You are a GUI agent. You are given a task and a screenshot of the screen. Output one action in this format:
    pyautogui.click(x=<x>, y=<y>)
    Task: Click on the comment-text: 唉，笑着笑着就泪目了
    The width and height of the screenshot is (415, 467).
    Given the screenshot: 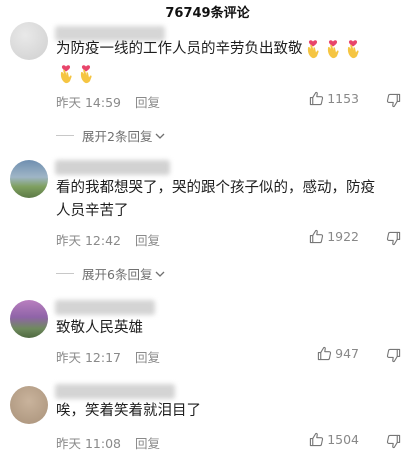 What is the action you would take?
    pyautogui.click(x=128, y=411)
    